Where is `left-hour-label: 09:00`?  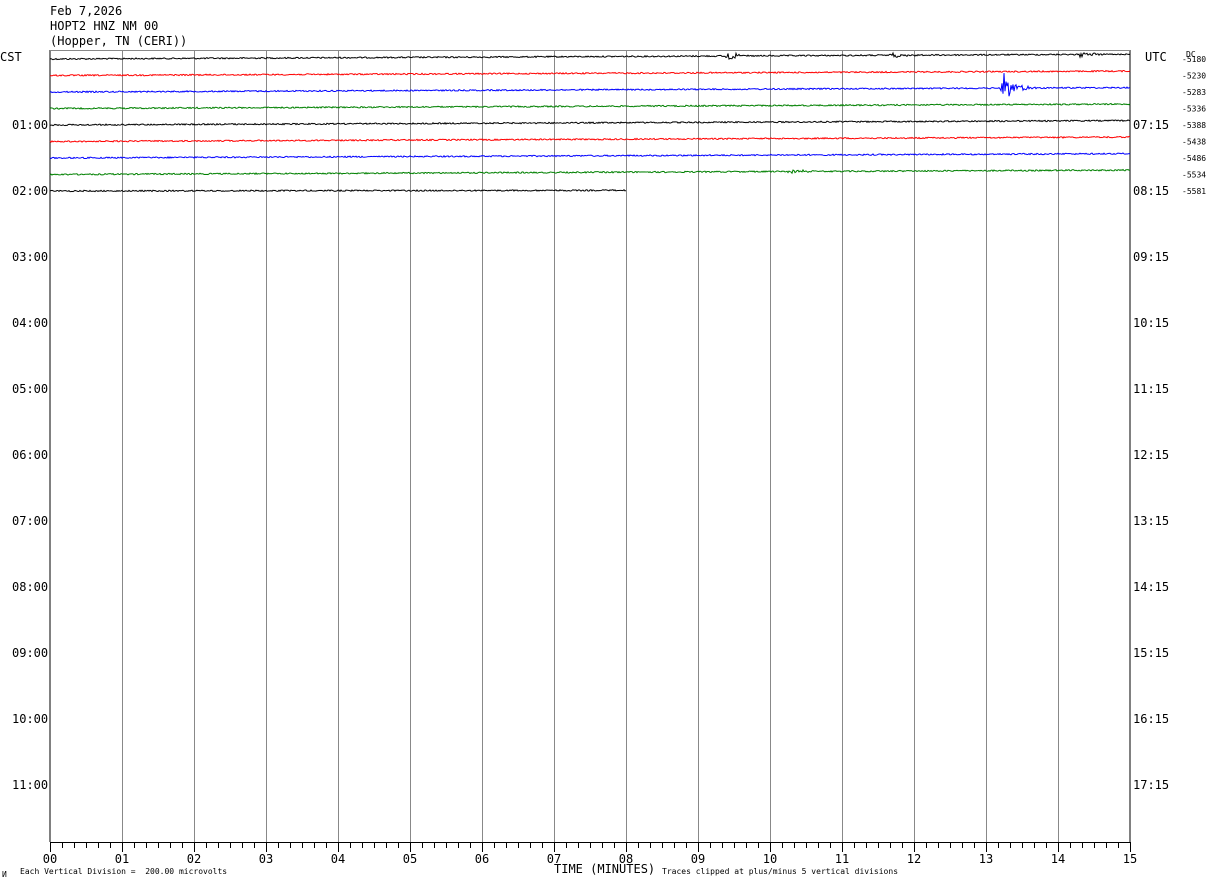 left-hour-label: 09:00 is located at coordinates (30, 653).